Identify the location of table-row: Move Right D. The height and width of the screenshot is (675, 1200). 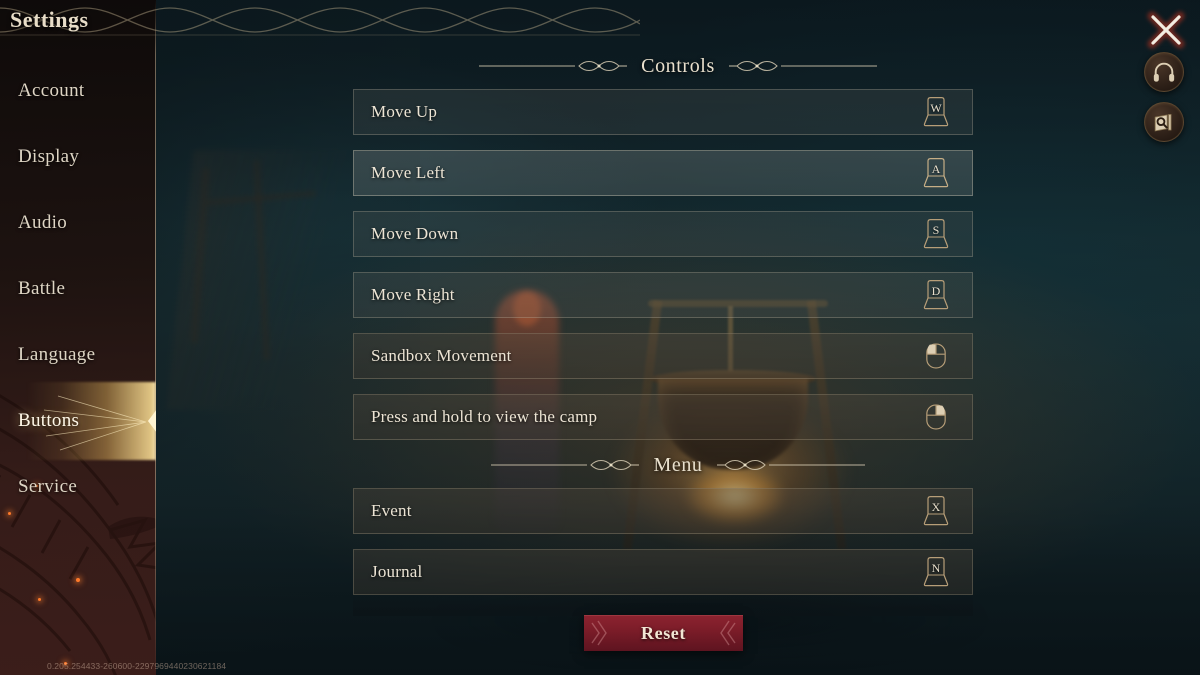
(663, 295).